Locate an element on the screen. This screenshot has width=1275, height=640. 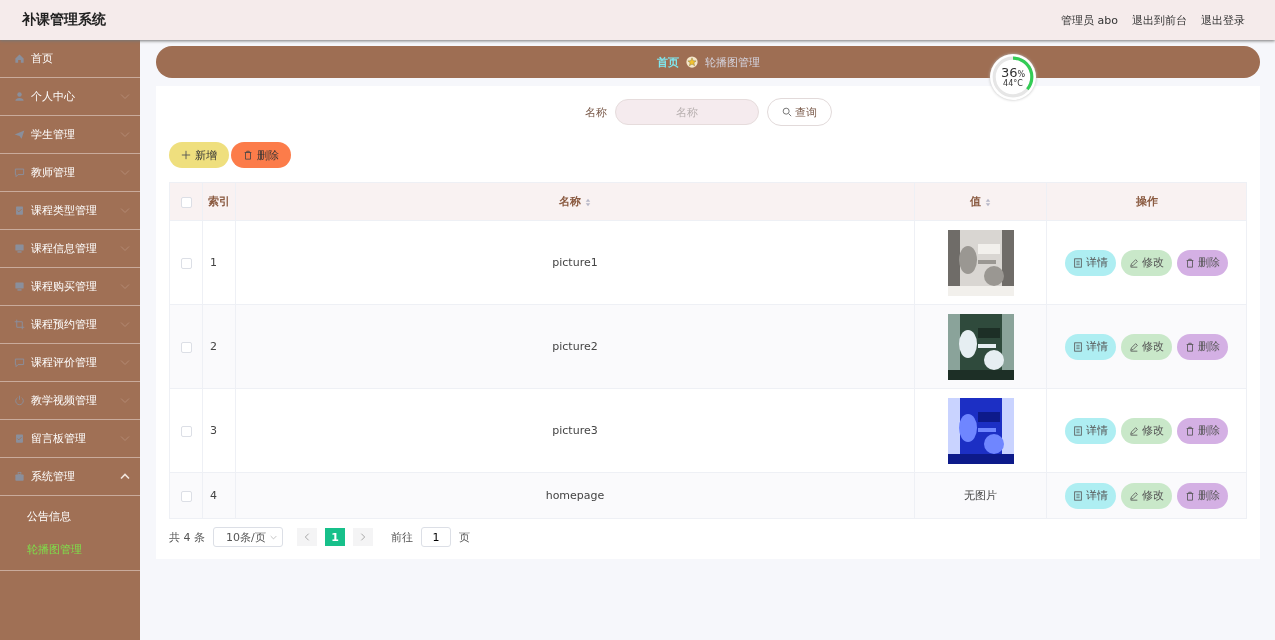
previous-page-button is located at coordinates (307, 537).